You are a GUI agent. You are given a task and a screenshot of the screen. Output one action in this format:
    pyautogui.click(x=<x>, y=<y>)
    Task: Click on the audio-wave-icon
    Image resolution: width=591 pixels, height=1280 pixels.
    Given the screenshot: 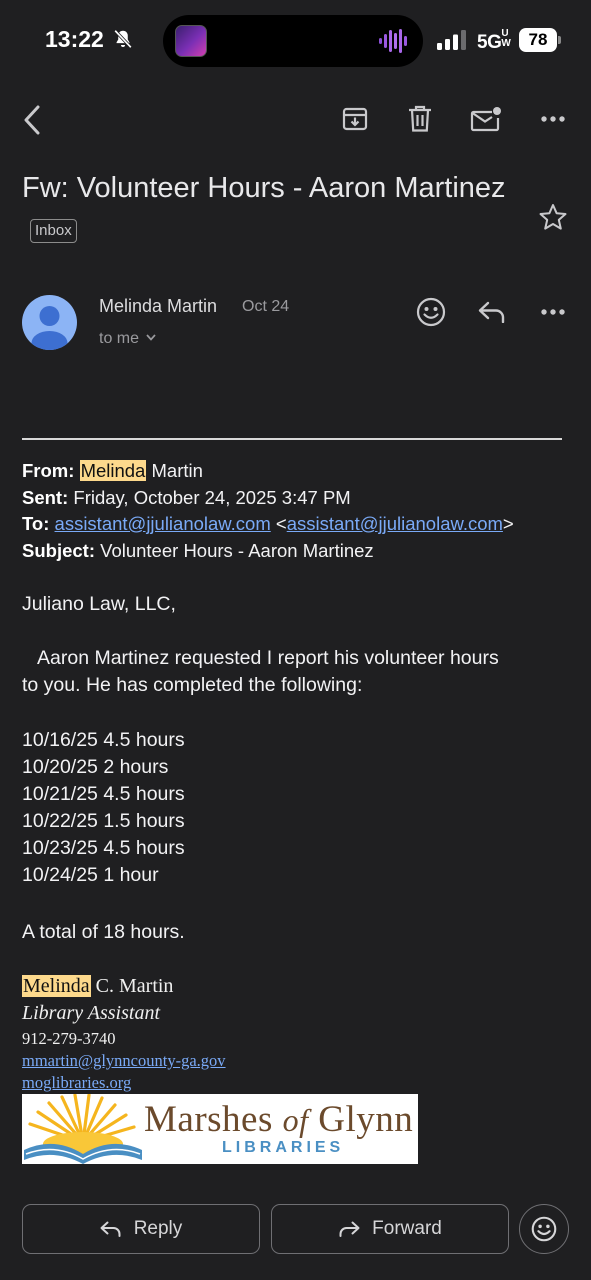 What is the action you would take?
    pyautogui.click(x=393, y=41)
    